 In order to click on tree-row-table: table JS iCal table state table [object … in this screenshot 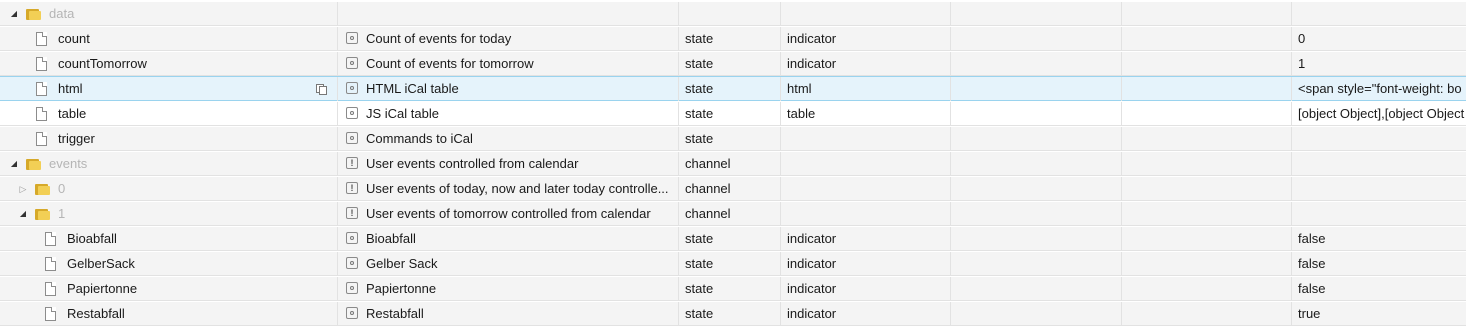, I will do `click(733, 114)`.